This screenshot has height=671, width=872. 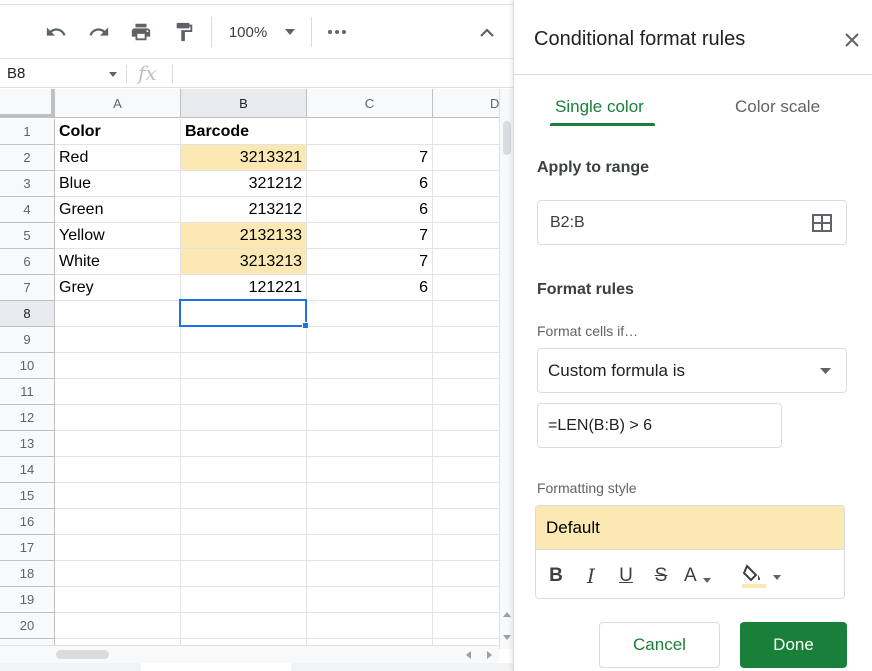 I want to click on collapse-icon, so click(x=487, y=32).